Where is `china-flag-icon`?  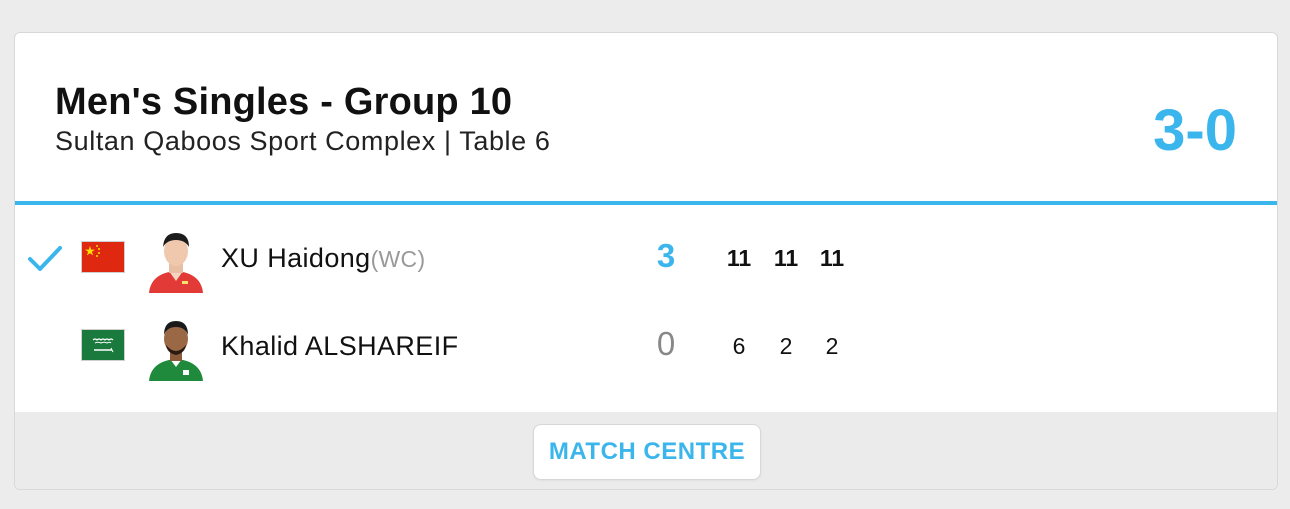
china-flag-icon is located at coordinates (103, 257).